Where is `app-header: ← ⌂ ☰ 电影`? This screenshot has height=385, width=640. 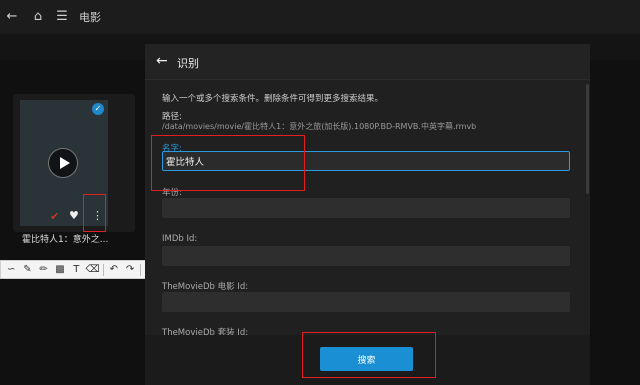 app-header: ← ⌂ ☰ 电影 is located at coordinates (320, 17).